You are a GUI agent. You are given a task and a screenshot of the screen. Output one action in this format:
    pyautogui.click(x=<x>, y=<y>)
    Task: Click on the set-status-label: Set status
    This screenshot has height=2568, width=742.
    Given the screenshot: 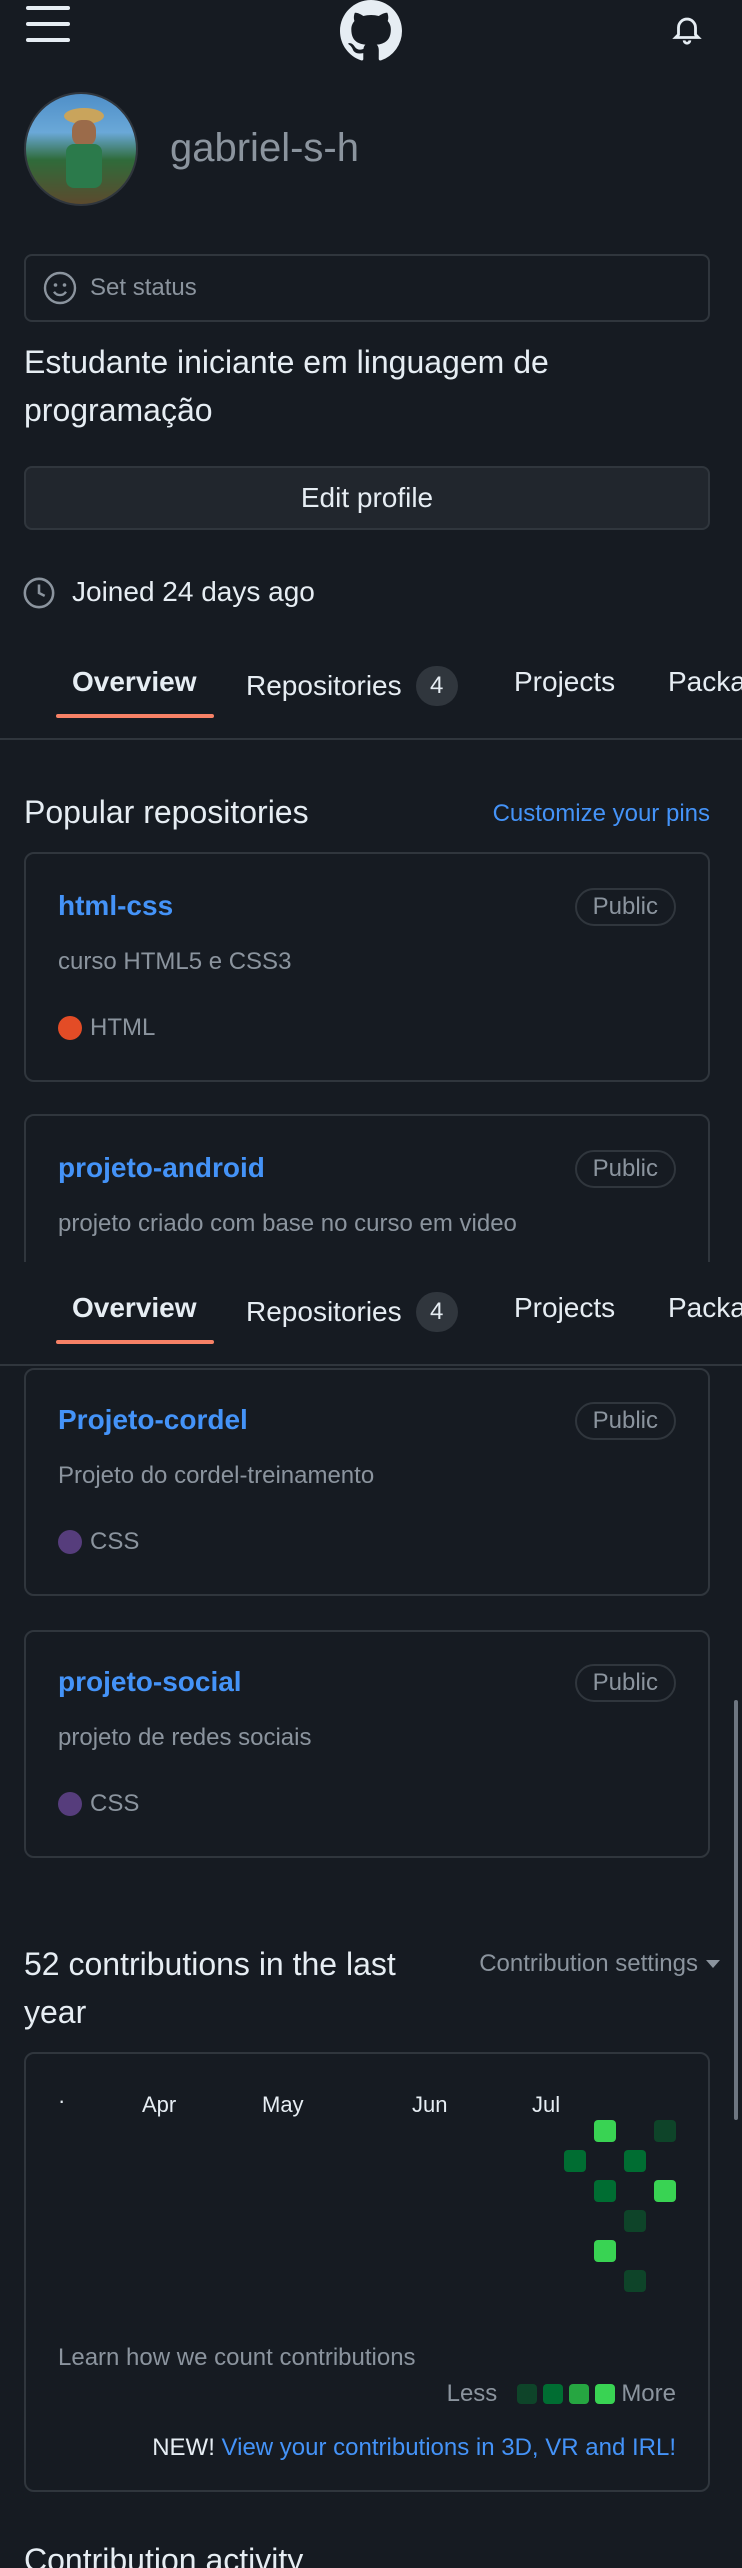 What is the action you would take?
    pyautogui.click(x=143, y=287)
    